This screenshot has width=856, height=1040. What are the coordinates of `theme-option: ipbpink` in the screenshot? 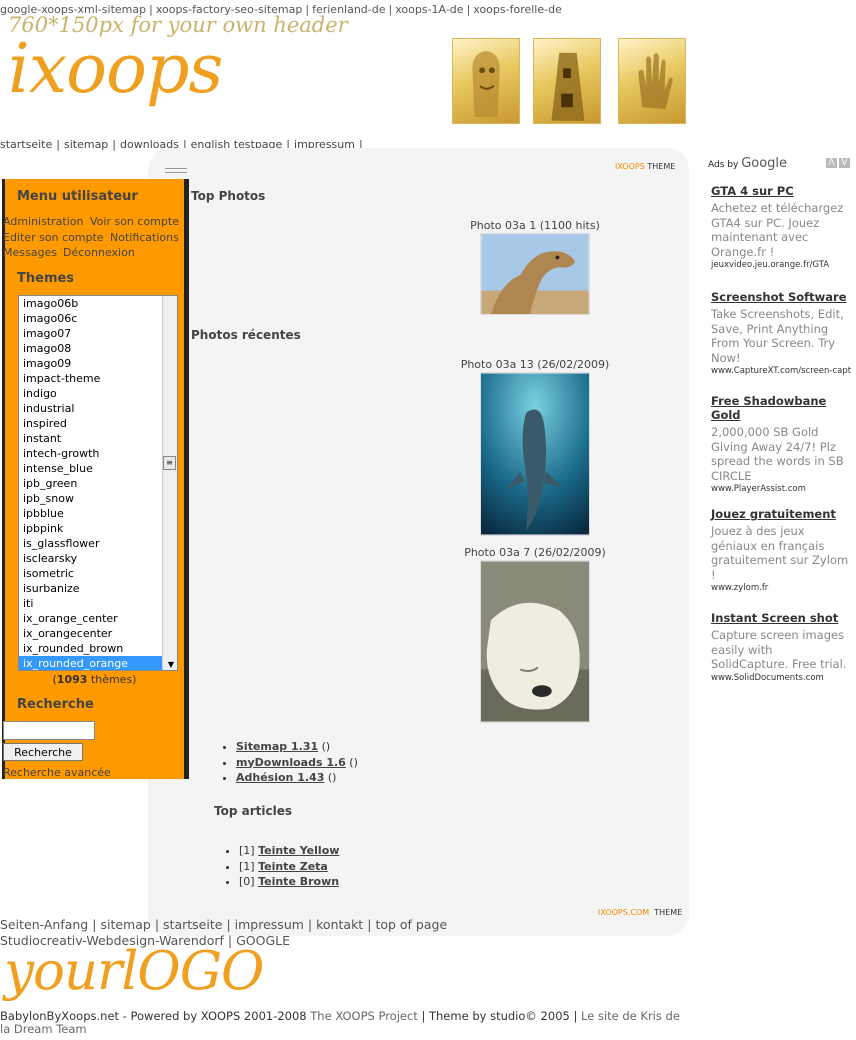 It's located at (98, 528).